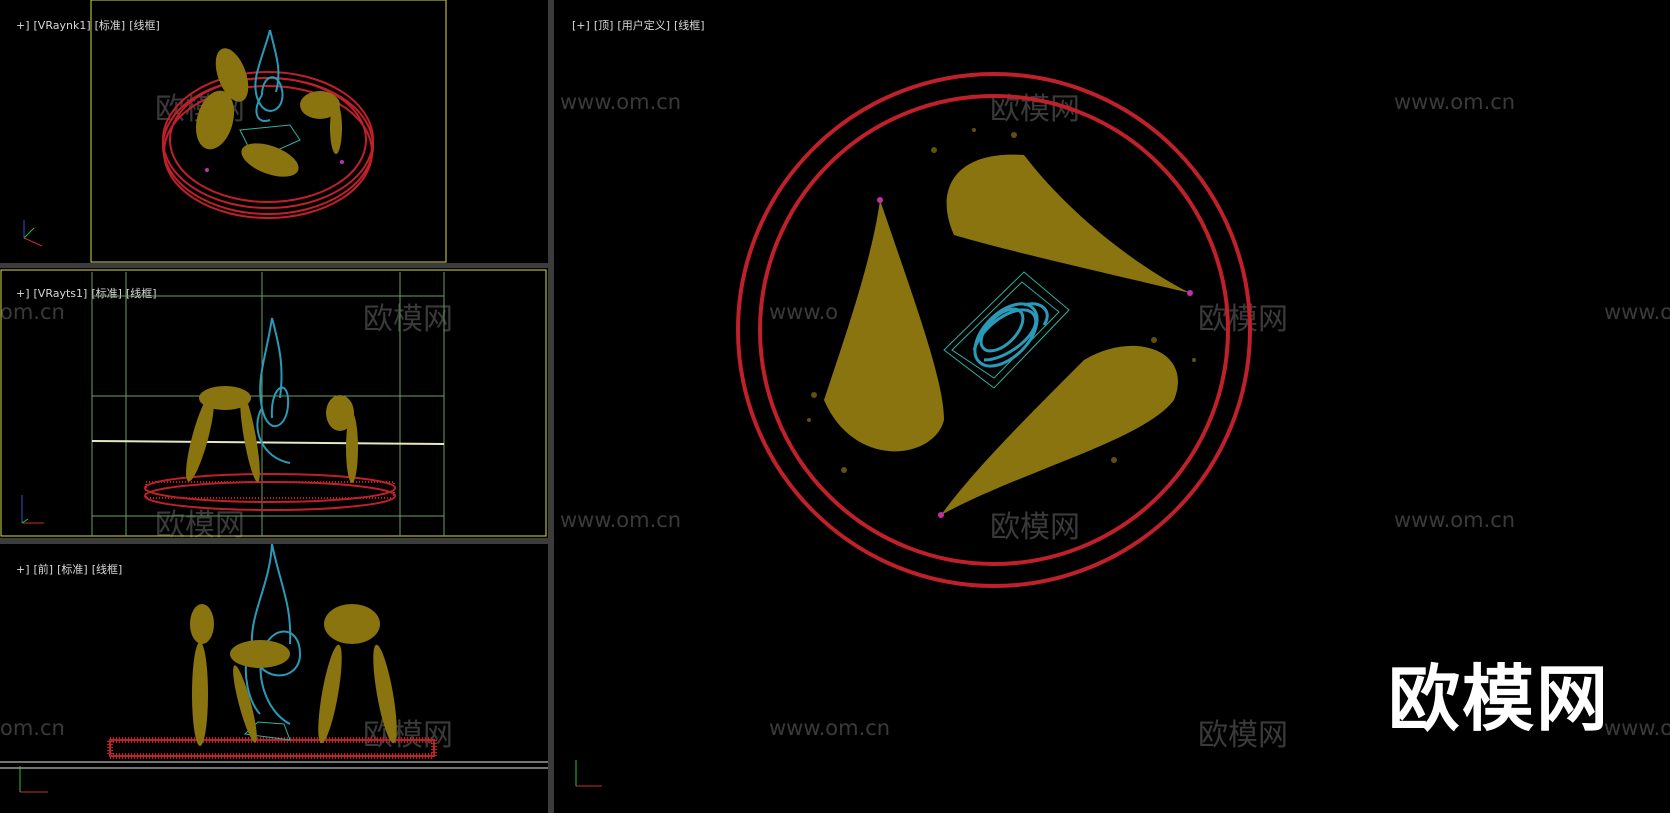  What do you see at coordinates (588, 773) in the screenshot?
I see `top-axis-icon` at bounding box center [588, 773].